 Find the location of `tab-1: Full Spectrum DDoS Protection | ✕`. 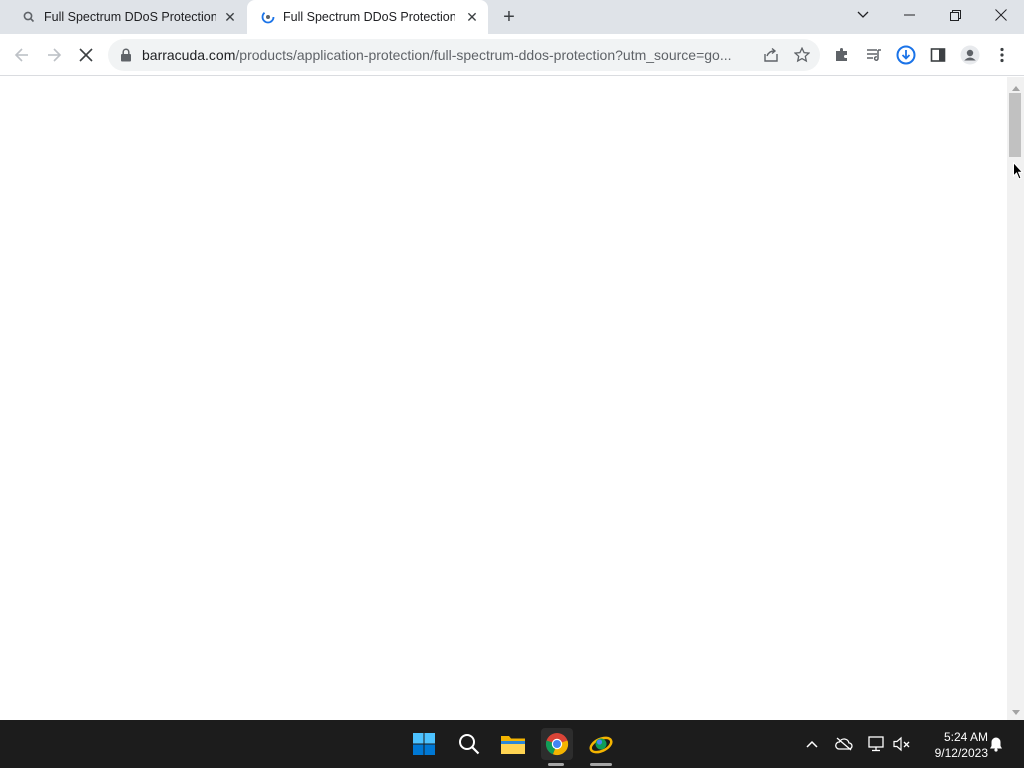

tab-1: Full Spectrum DDoS Protection | ✕ is located at coordinates (127, 17).